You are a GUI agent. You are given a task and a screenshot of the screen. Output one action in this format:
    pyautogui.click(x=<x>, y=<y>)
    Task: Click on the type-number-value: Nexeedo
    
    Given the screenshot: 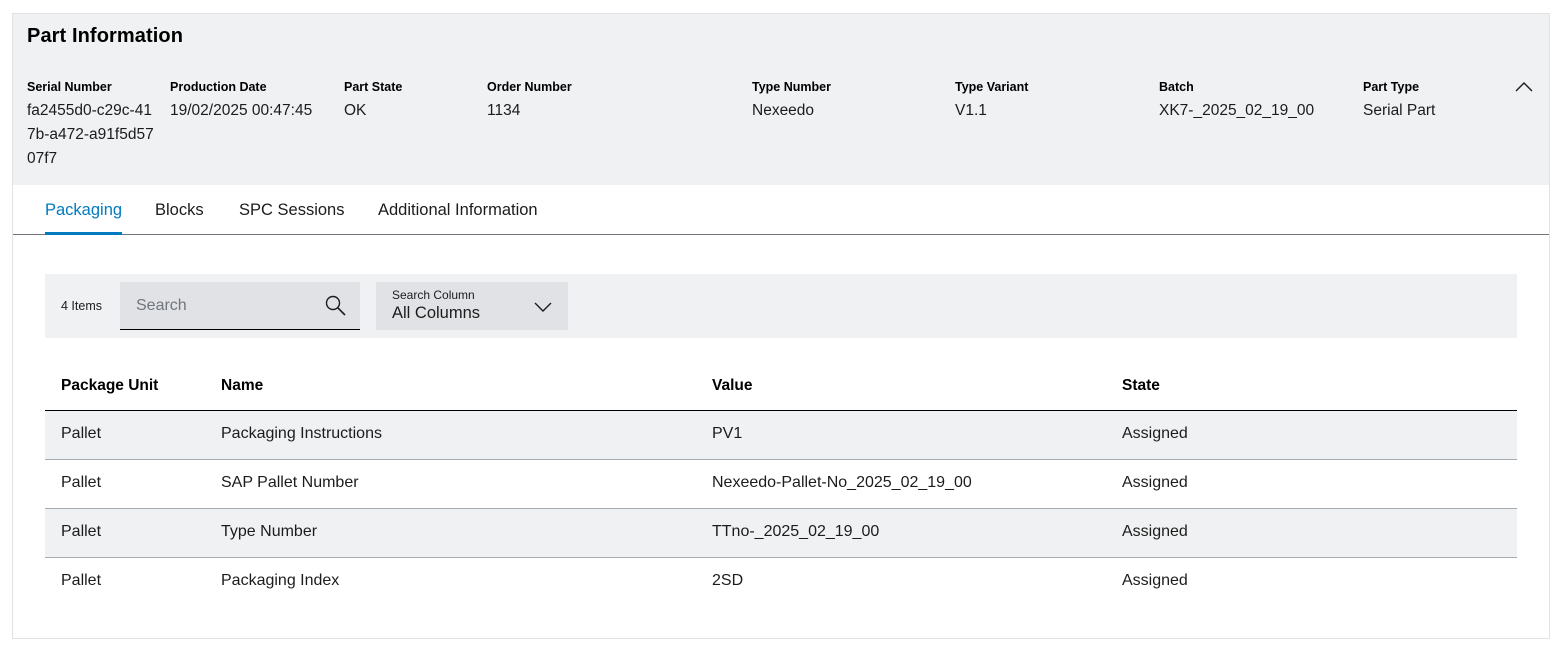 What is the action you would take?
    pyautogui.click(x=783, y=110)
    